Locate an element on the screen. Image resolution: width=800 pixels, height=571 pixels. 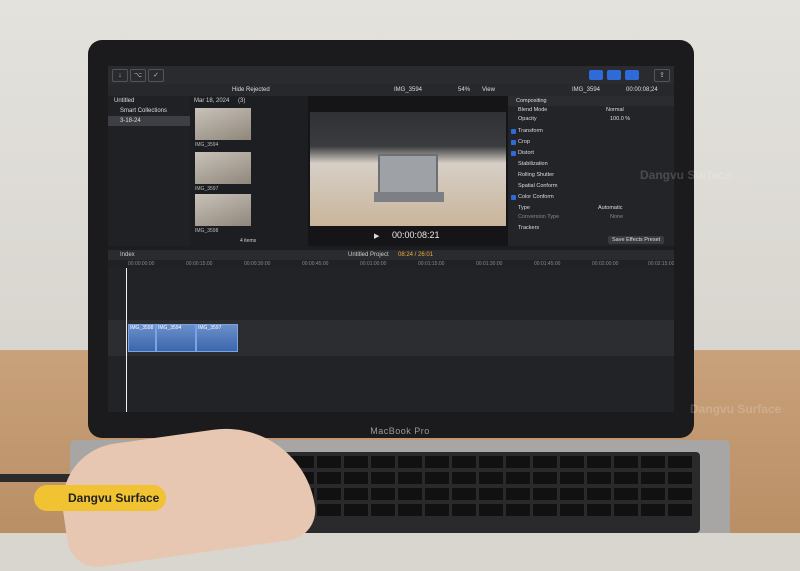
ruler-tick: 00:00:30:00 is located at coordinates (257, 264).